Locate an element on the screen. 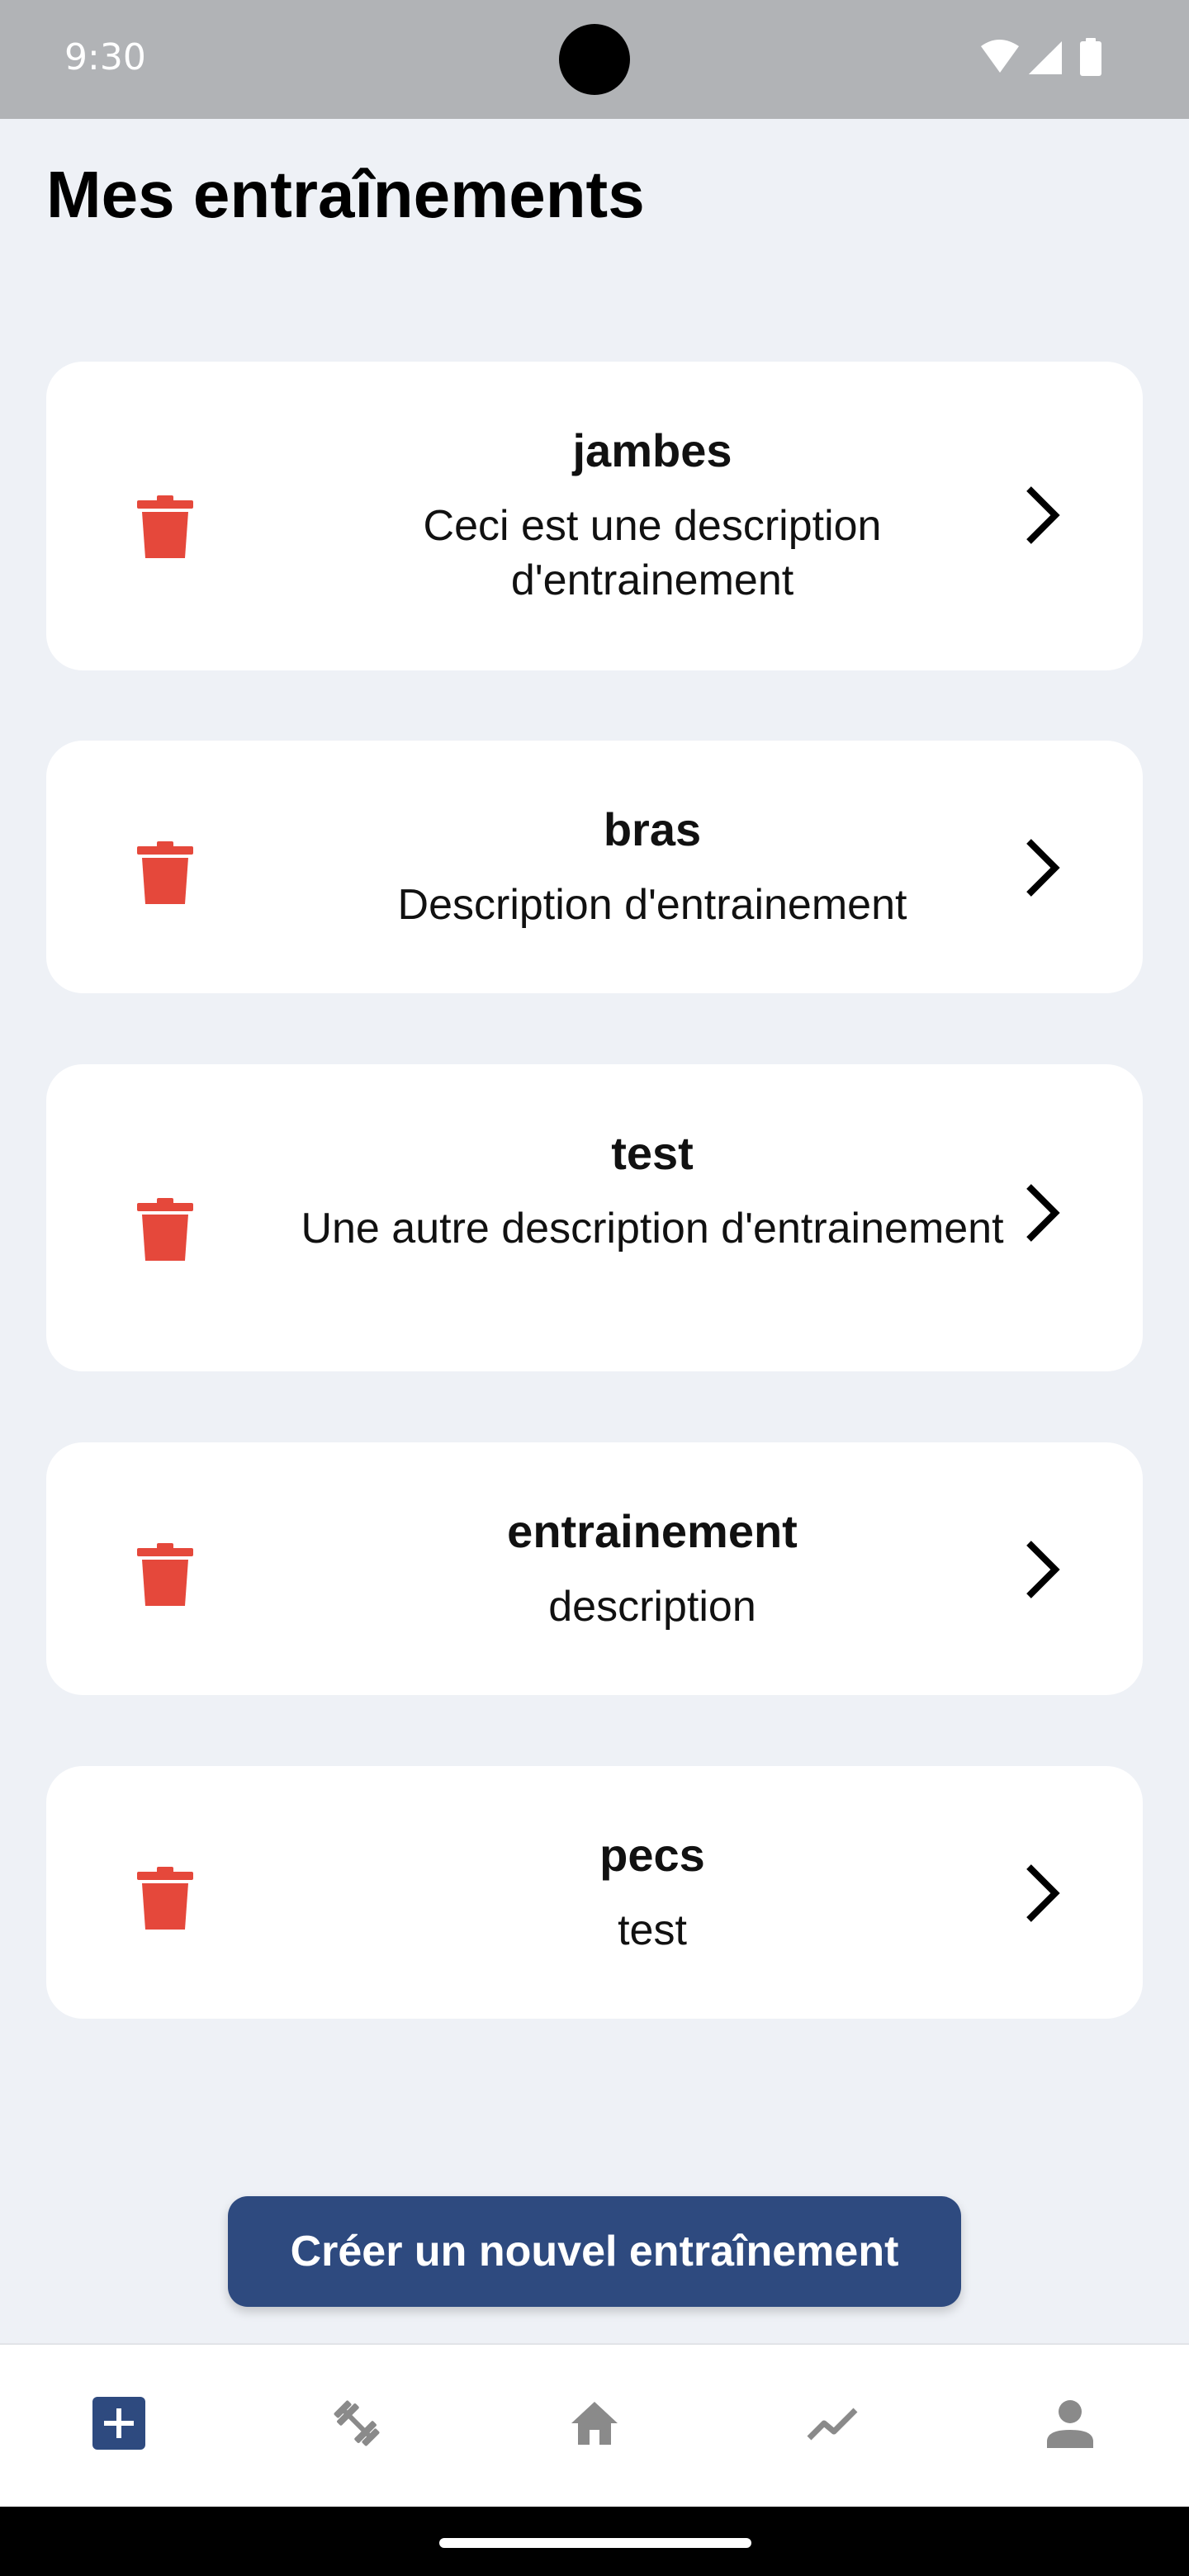  workout-text: entrainement description is located at coordinates (652, 1568).